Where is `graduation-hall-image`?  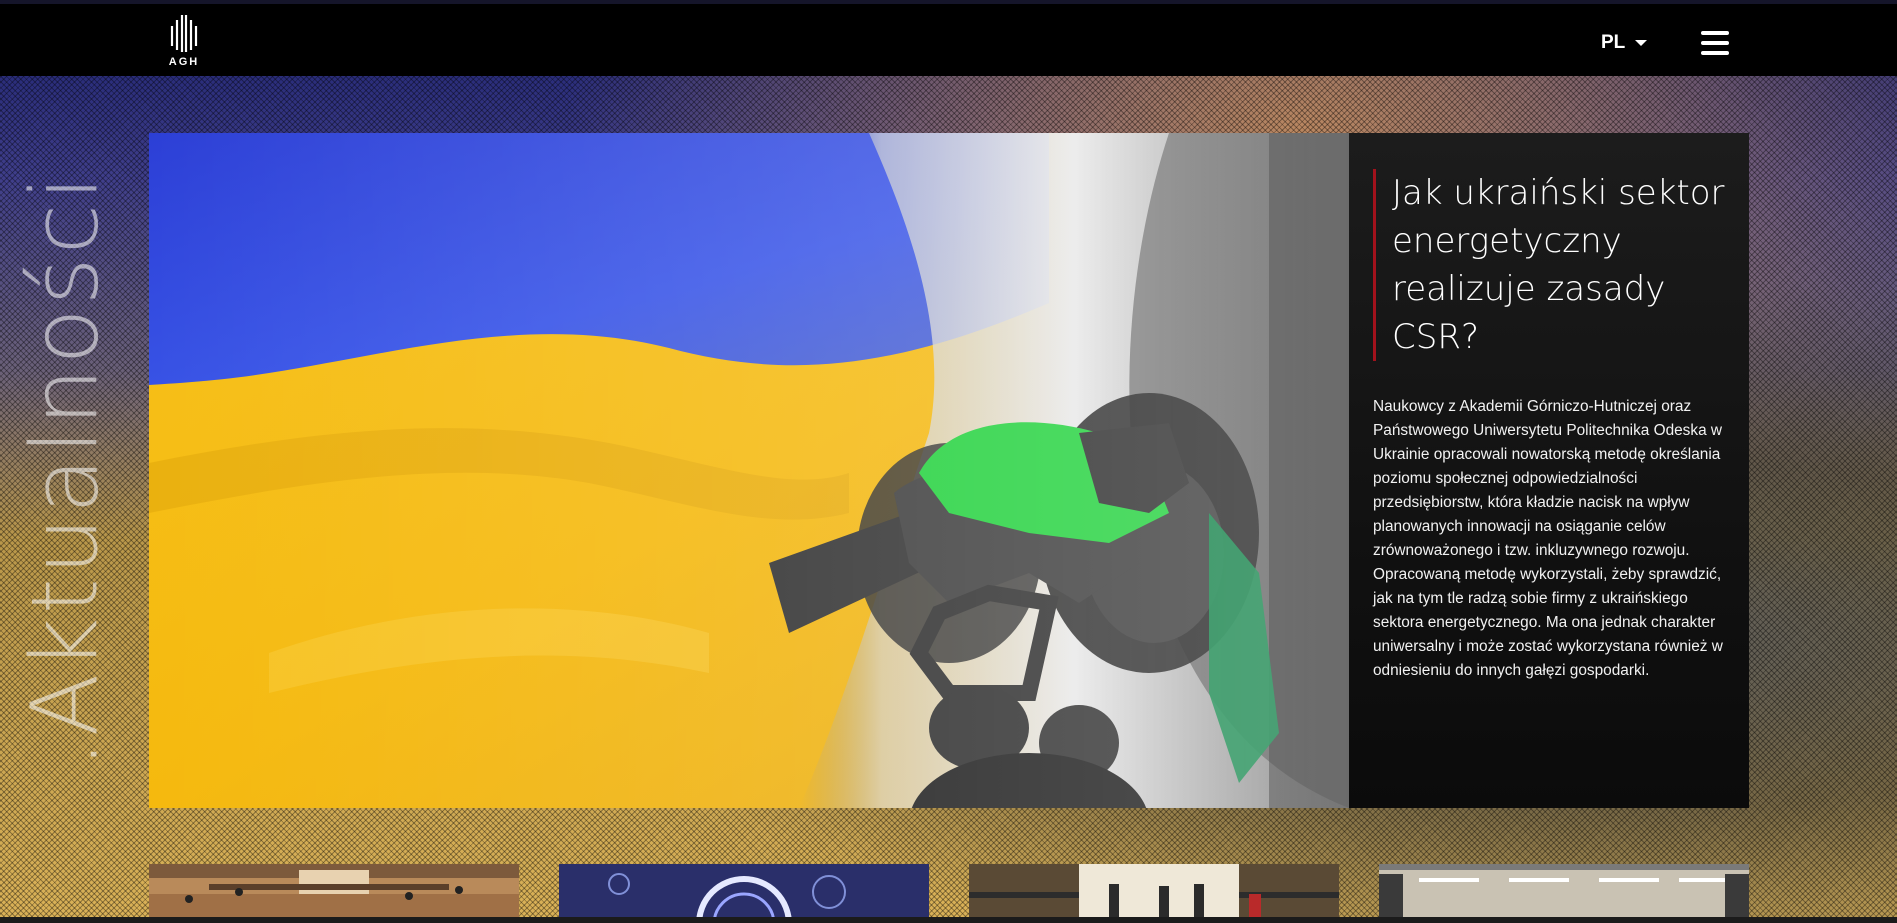
graduation-hall-image is located at coordinates (334, 891).